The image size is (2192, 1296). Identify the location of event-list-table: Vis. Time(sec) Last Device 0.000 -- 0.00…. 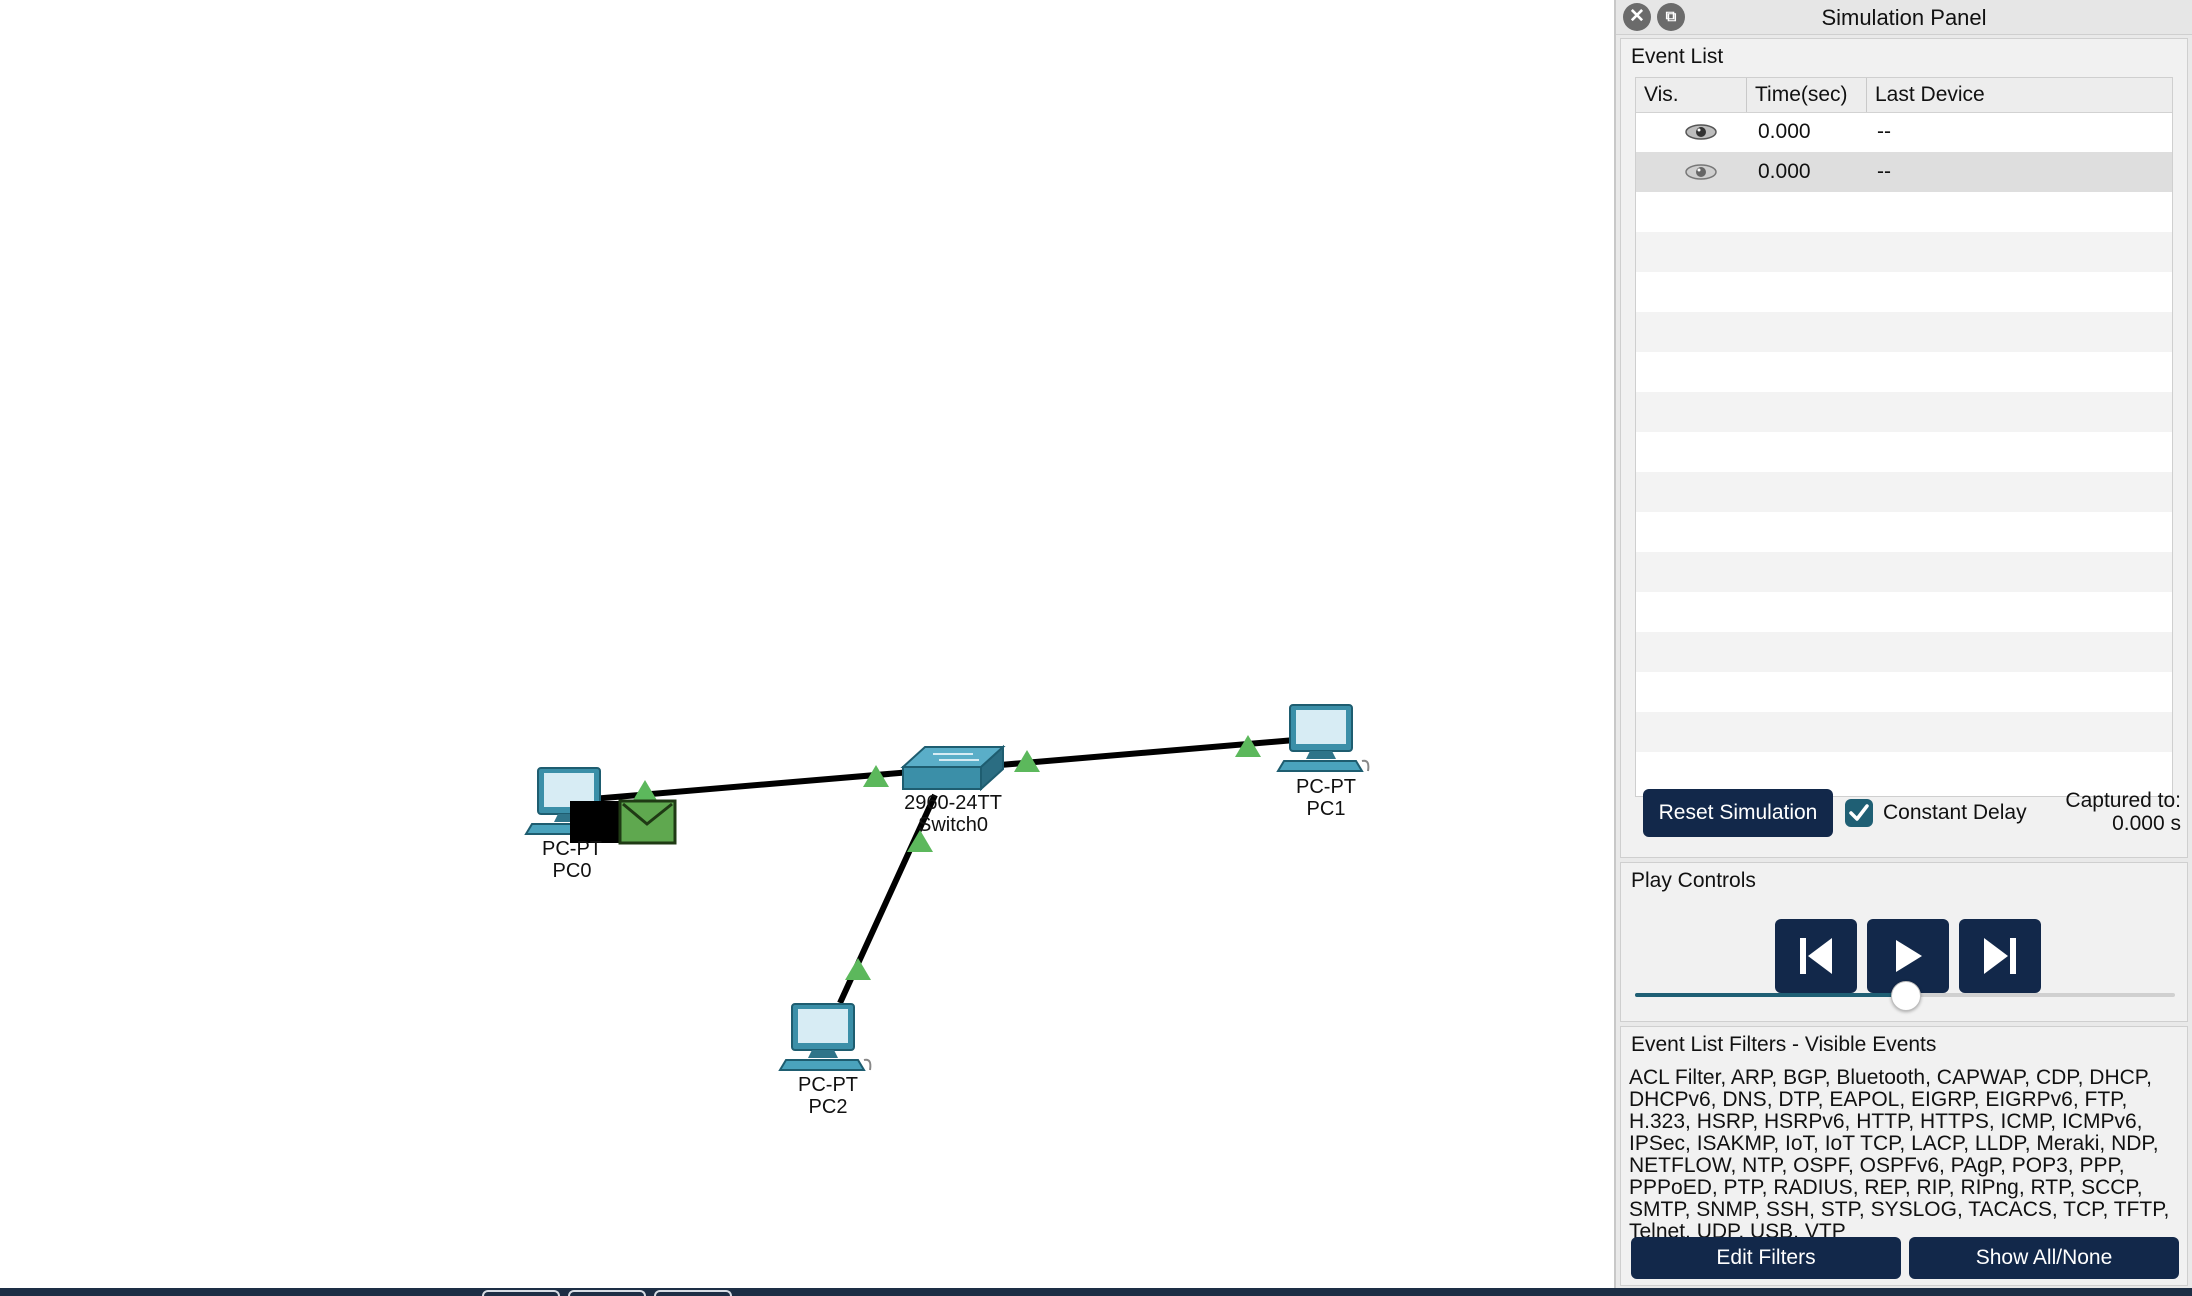
(1904, 437).